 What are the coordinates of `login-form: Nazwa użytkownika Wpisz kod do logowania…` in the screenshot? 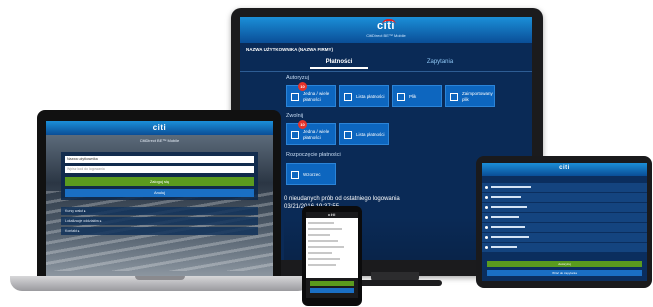 It's located at (159, 176).